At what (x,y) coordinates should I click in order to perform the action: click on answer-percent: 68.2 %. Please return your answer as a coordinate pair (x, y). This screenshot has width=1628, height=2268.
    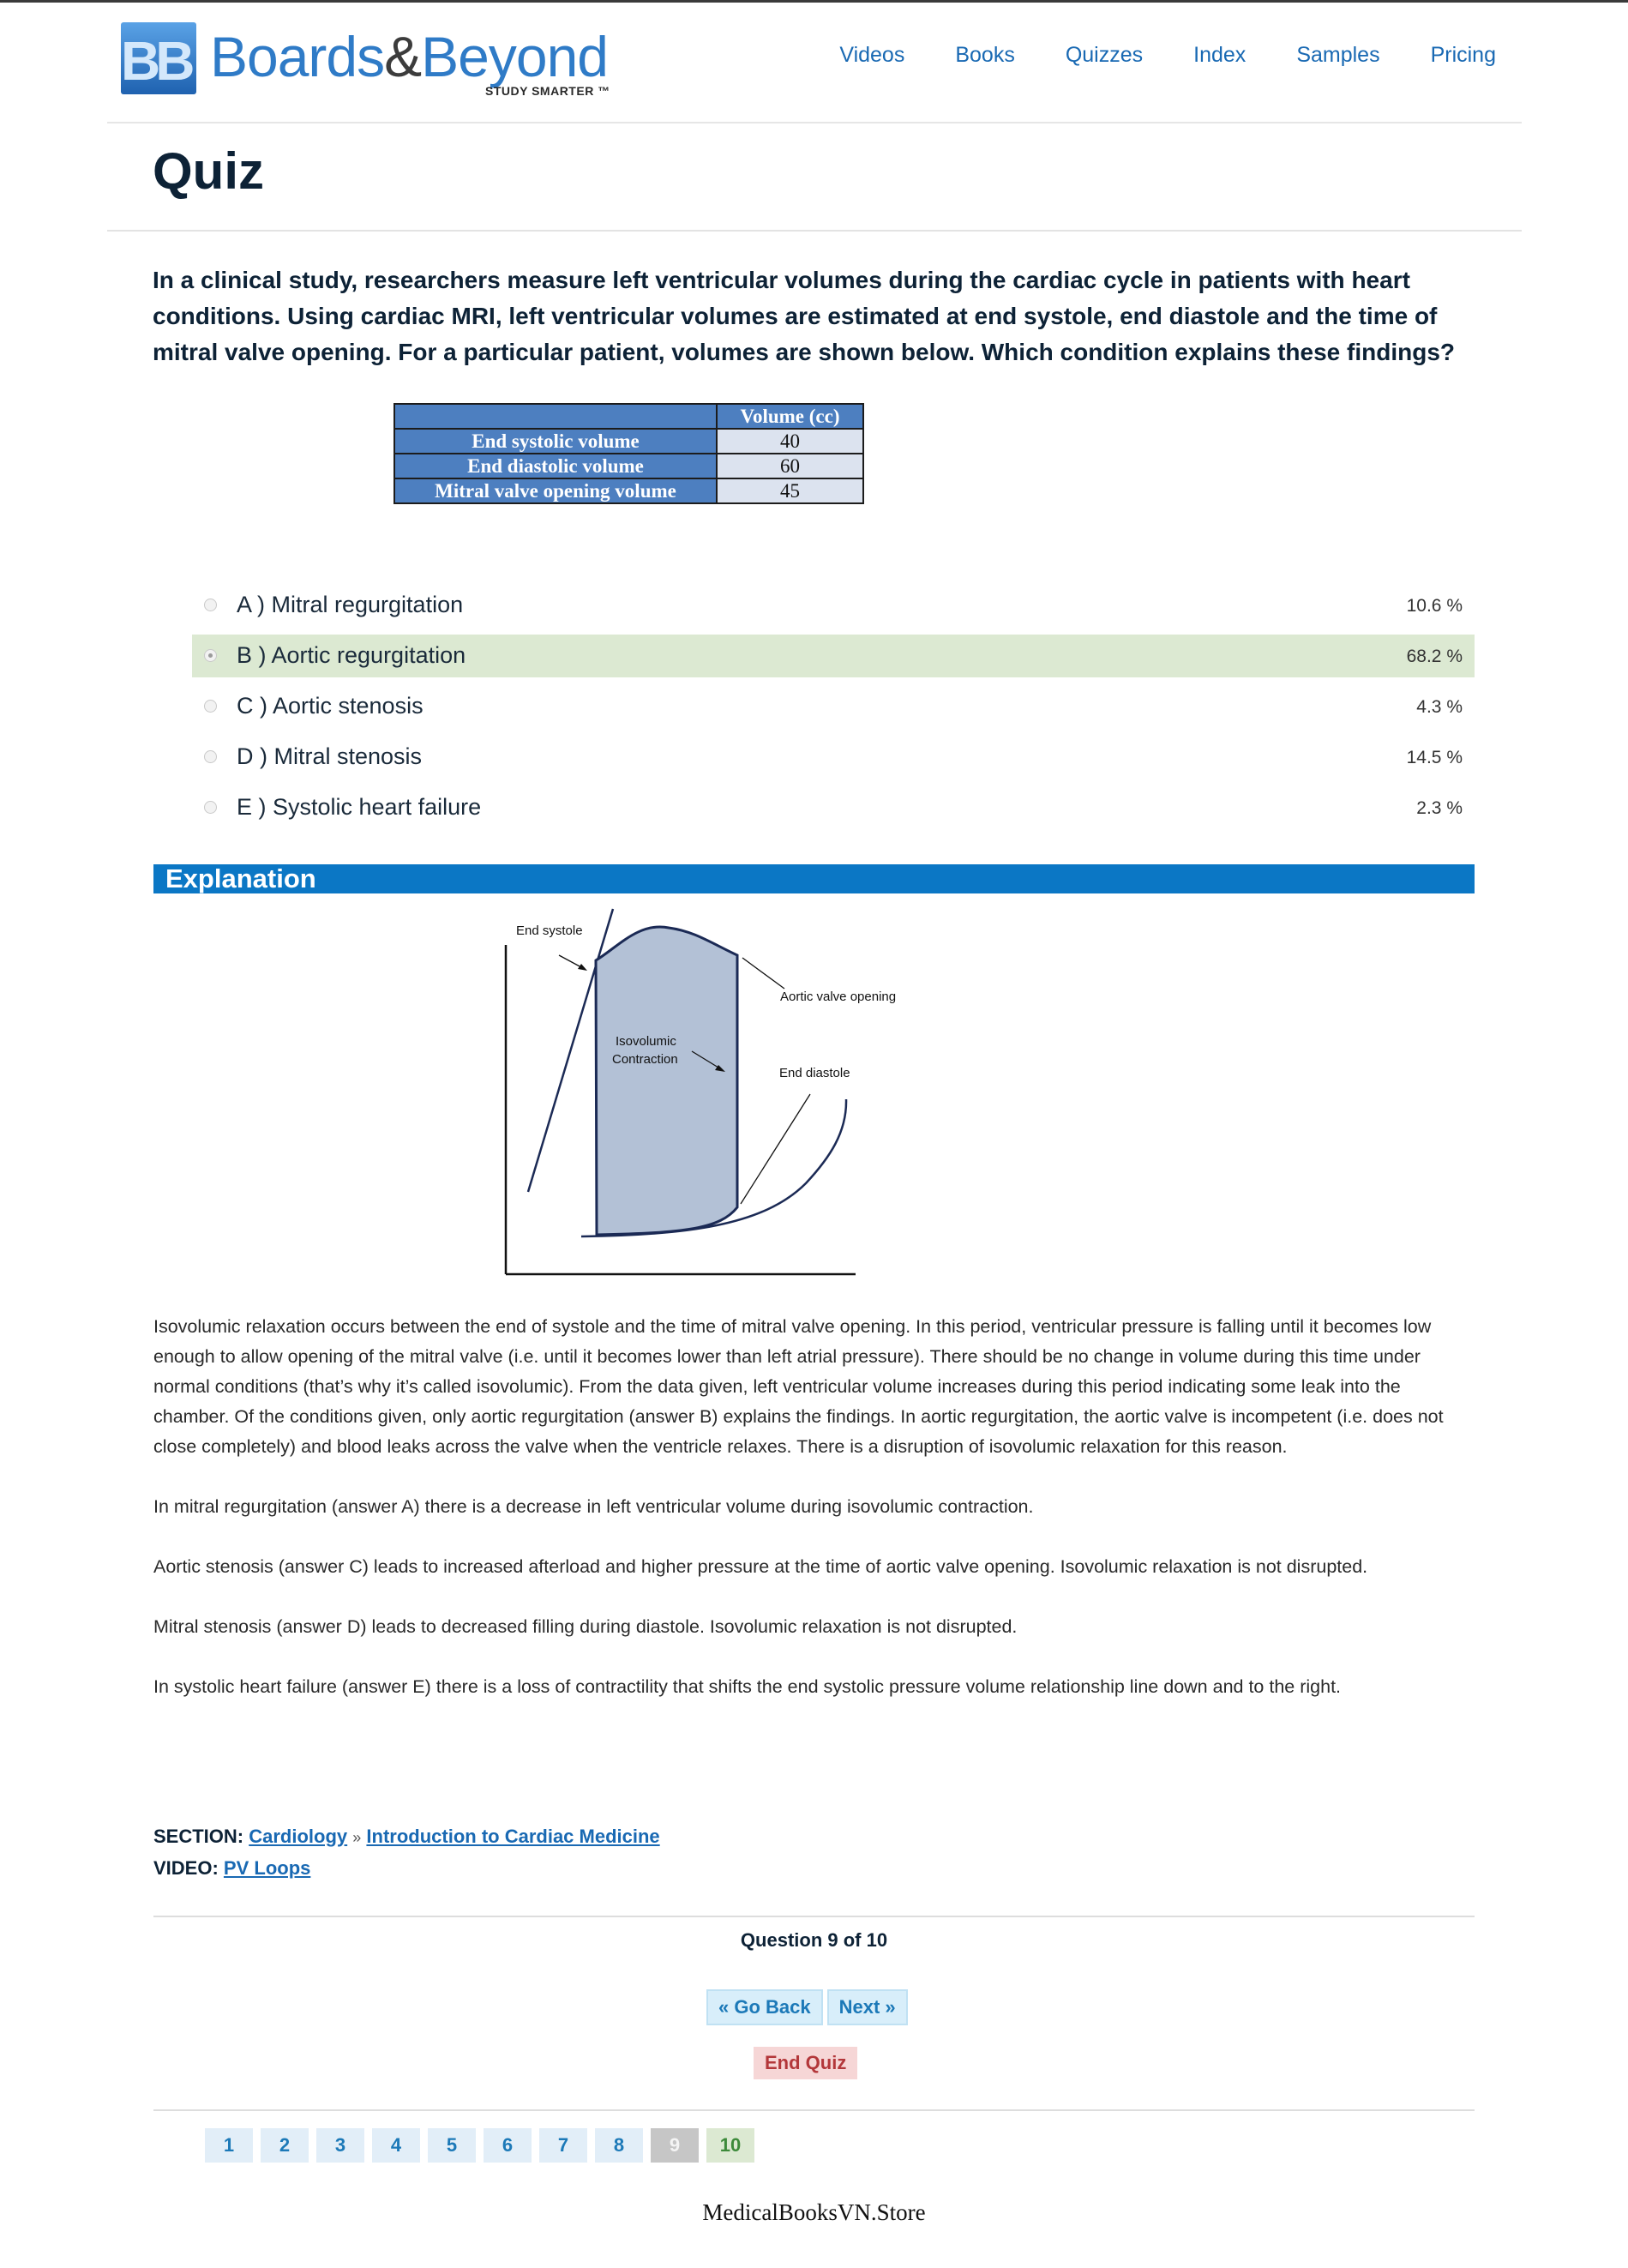
    Looking at the image, I should click on (1435, 656).